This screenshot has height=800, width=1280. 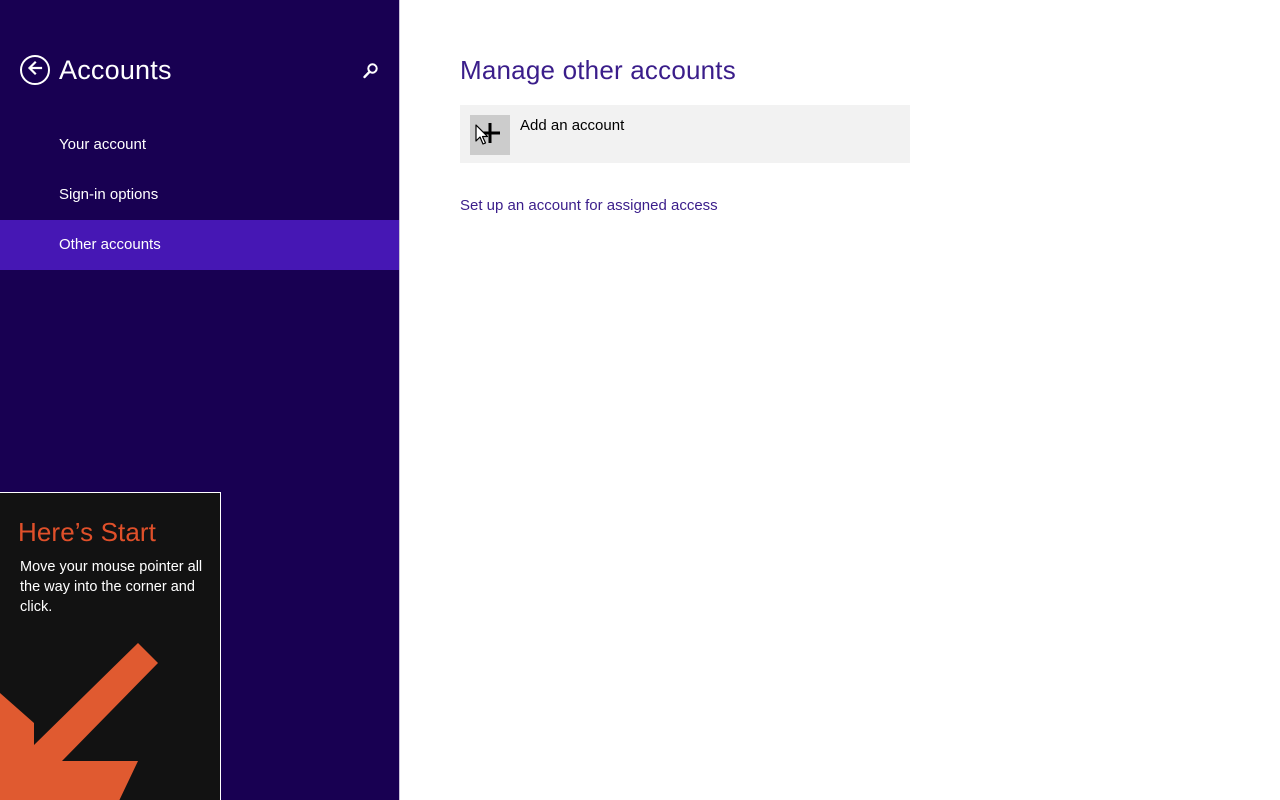 I want to click on mouse-cursor-icon, so click(x=482, y=137).